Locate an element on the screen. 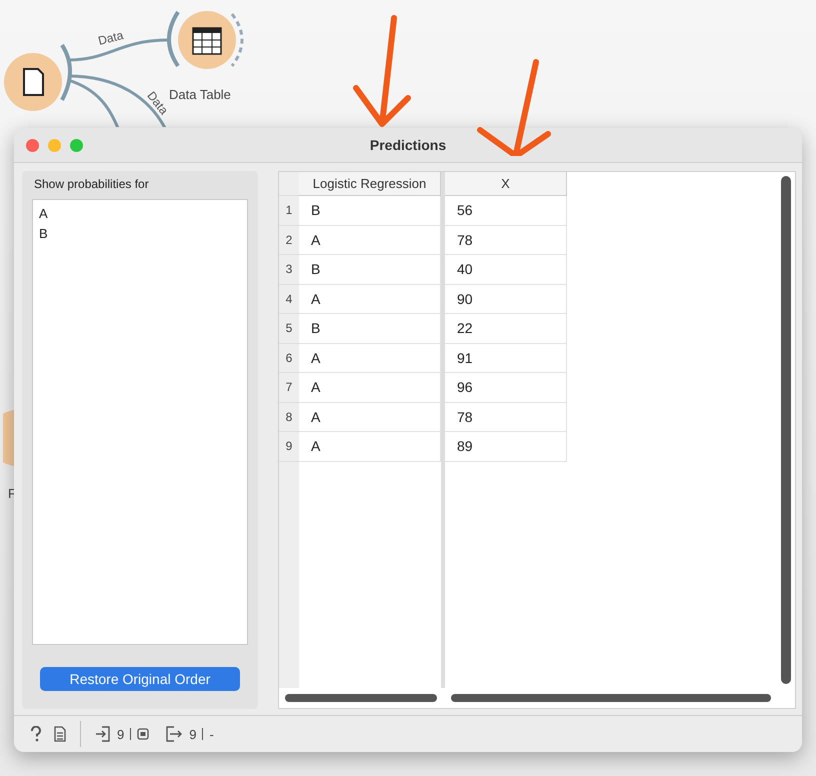  document-icon is located at coordinates (60, 734).